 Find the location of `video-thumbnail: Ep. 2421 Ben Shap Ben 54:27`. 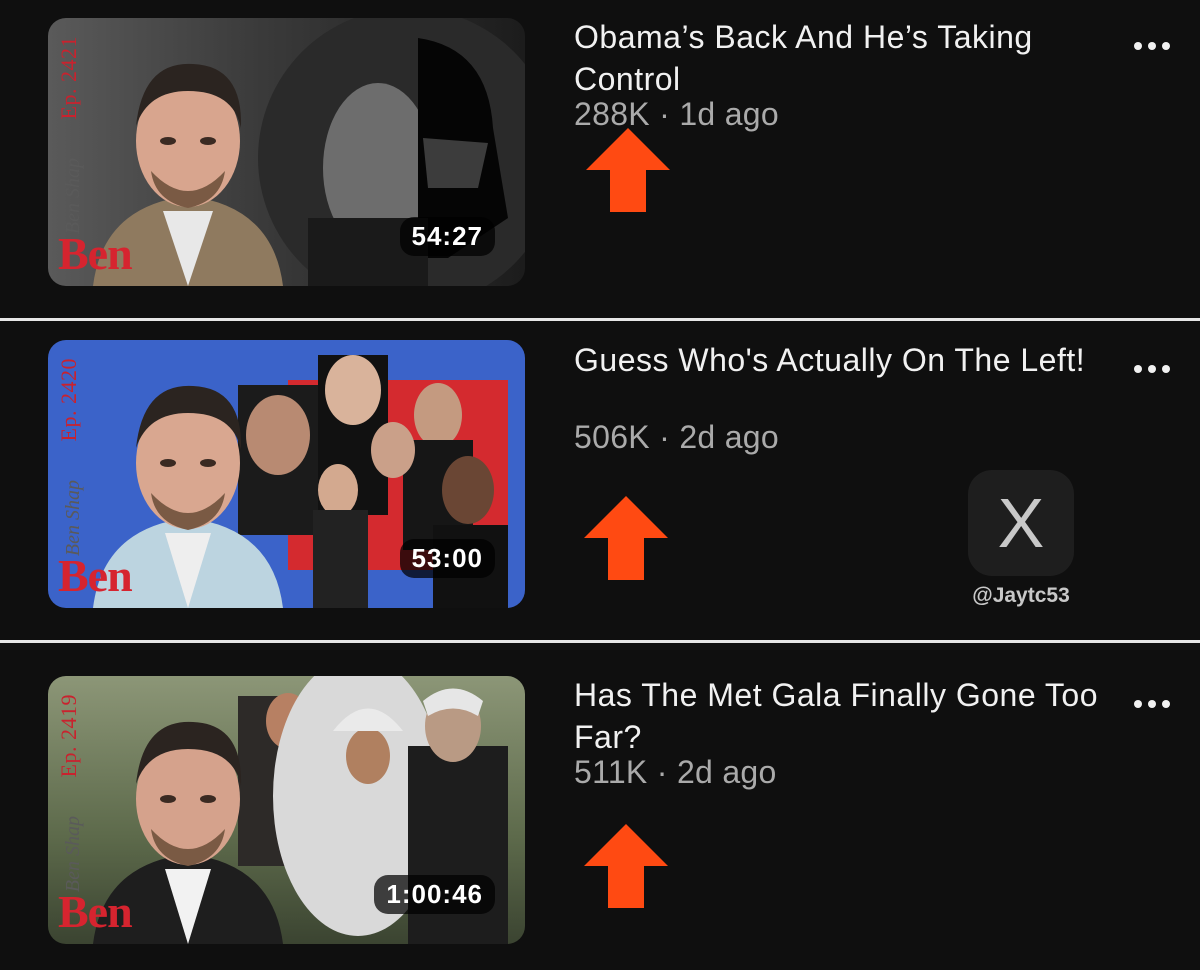

video-thumbnail: Ep. 2421 Ben Shap Ben 54:27 is located at coordinates (286, 152).